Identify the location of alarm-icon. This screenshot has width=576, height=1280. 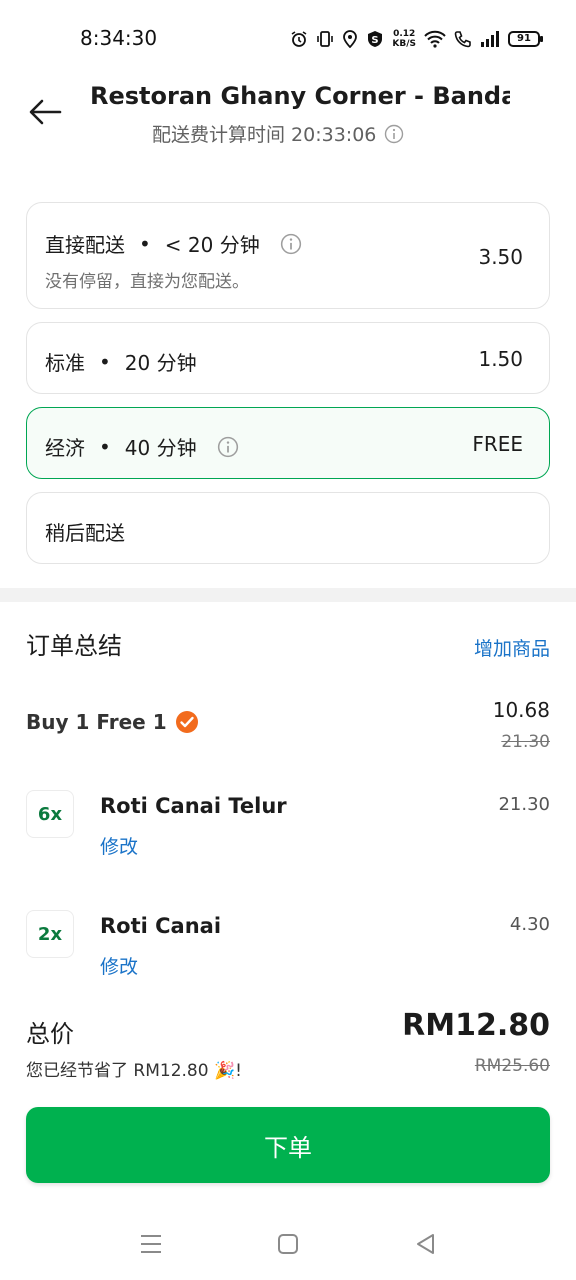
(299, 39).